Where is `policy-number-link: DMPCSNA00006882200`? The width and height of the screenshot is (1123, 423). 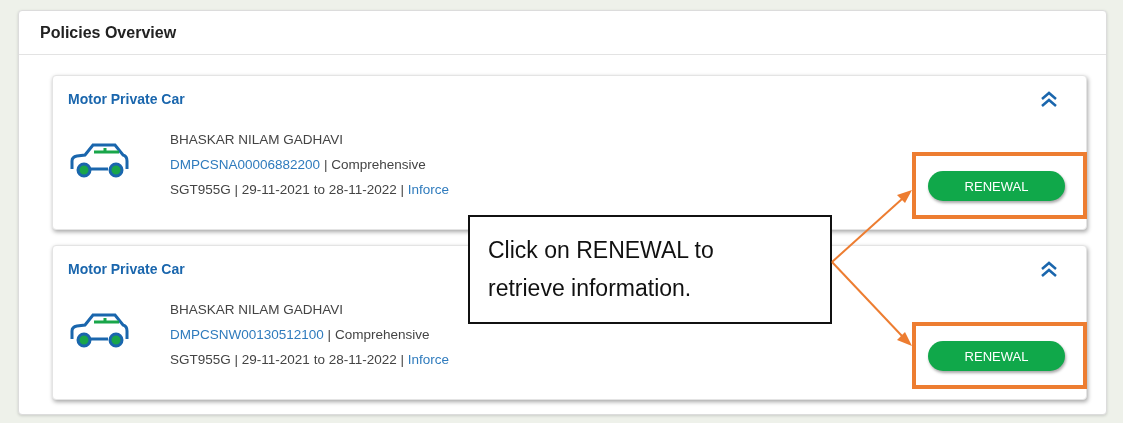
policy-number-link: DMPCSNA00006882200 is located at coordinates (245, 164).